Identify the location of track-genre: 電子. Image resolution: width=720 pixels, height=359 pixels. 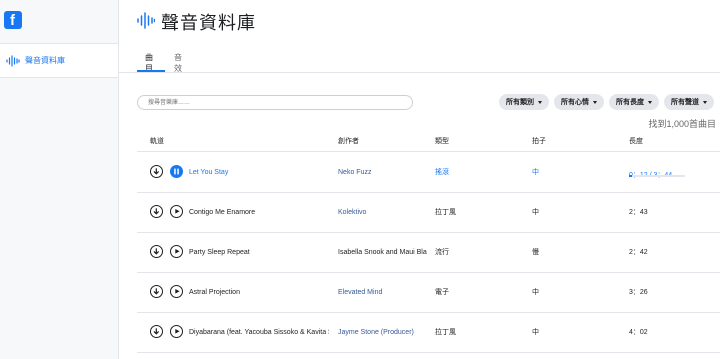
(455, 292).